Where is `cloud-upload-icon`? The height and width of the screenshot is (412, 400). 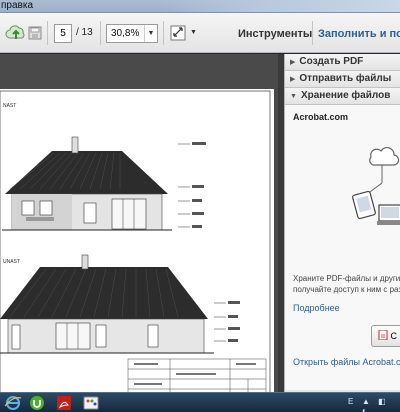
cloud-upload-icon is located at coordinates (16, 33).